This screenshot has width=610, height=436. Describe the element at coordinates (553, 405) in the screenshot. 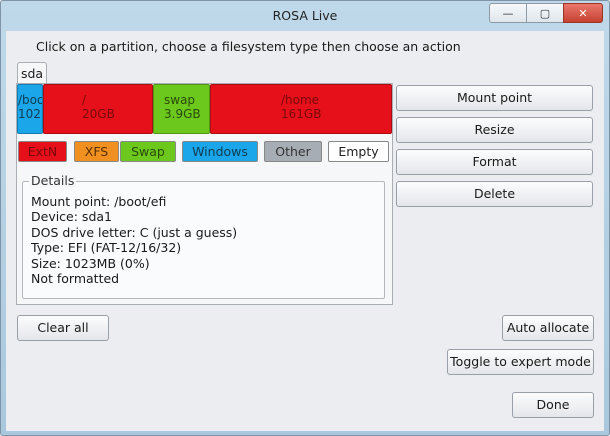

I see `done-button: Done` at that location.